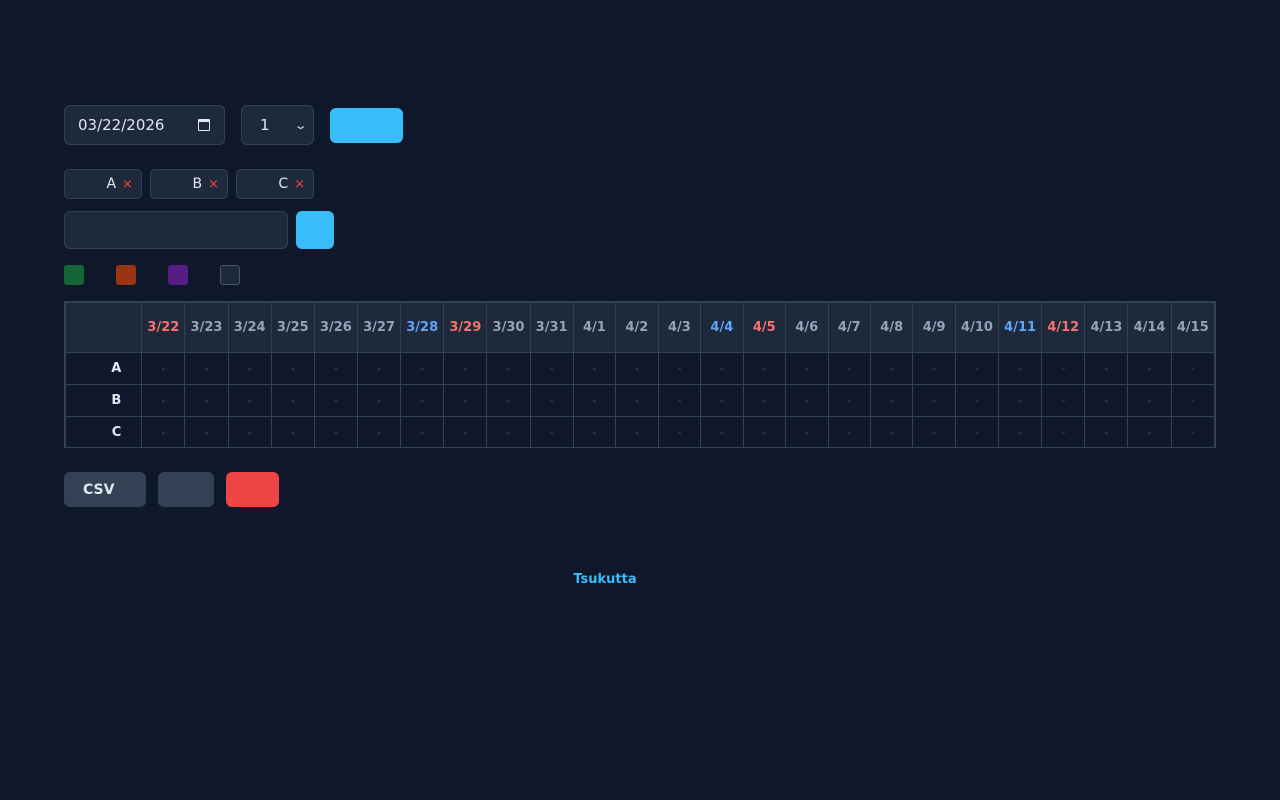 The image size is (1280, 800). What do you see at coordinates (197, 184) in the screenshot?
I see `member-chip-label: B` at bounding box center [197, 184].